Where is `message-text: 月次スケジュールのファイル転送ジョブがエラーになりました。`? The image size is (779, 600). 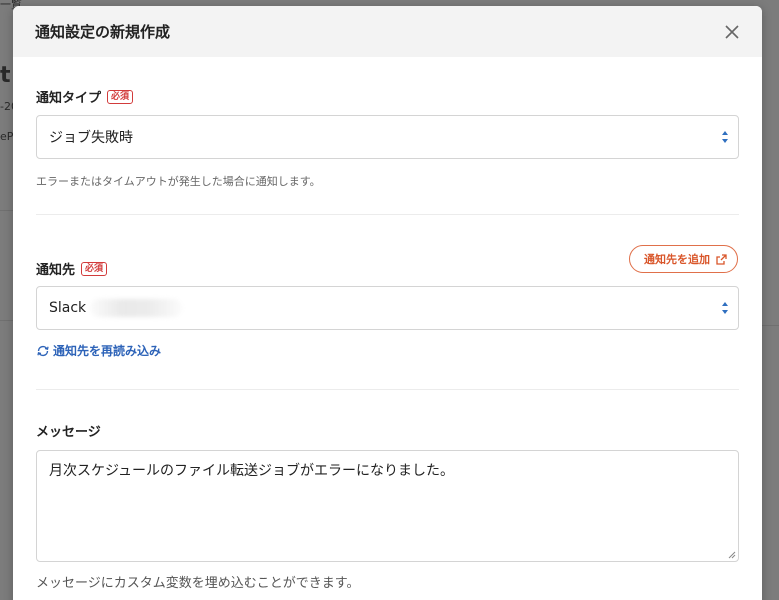 message-text: 月次スケジュールのファイル転送ジョブがエラーになりました。 is located at coordinates (252, 471).